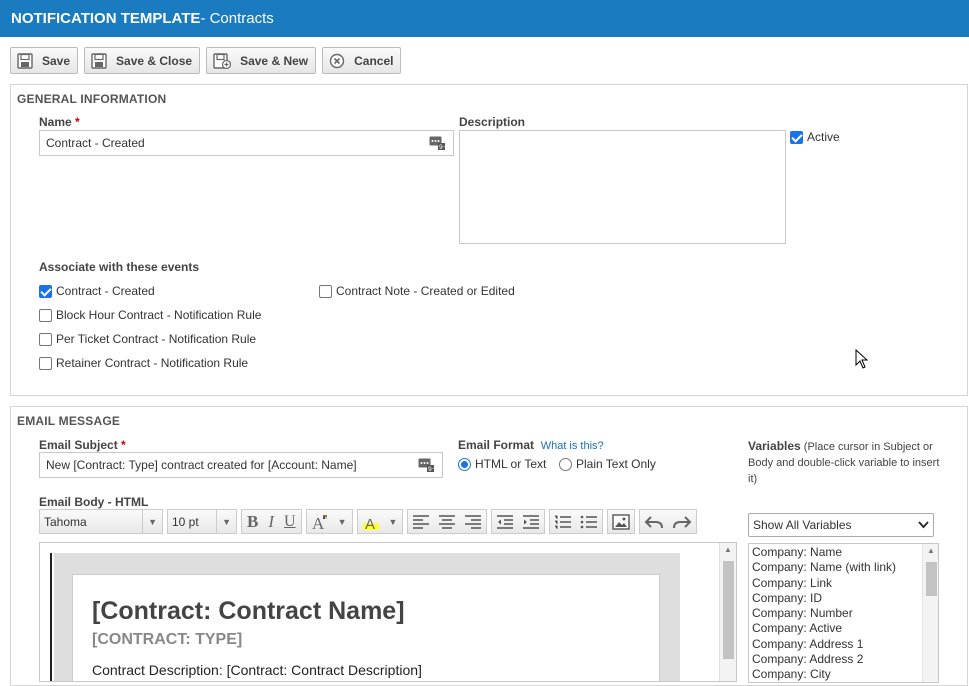 The width and height of the screenshot is (969, 686). I want to click on image-group, so click(621, 521).